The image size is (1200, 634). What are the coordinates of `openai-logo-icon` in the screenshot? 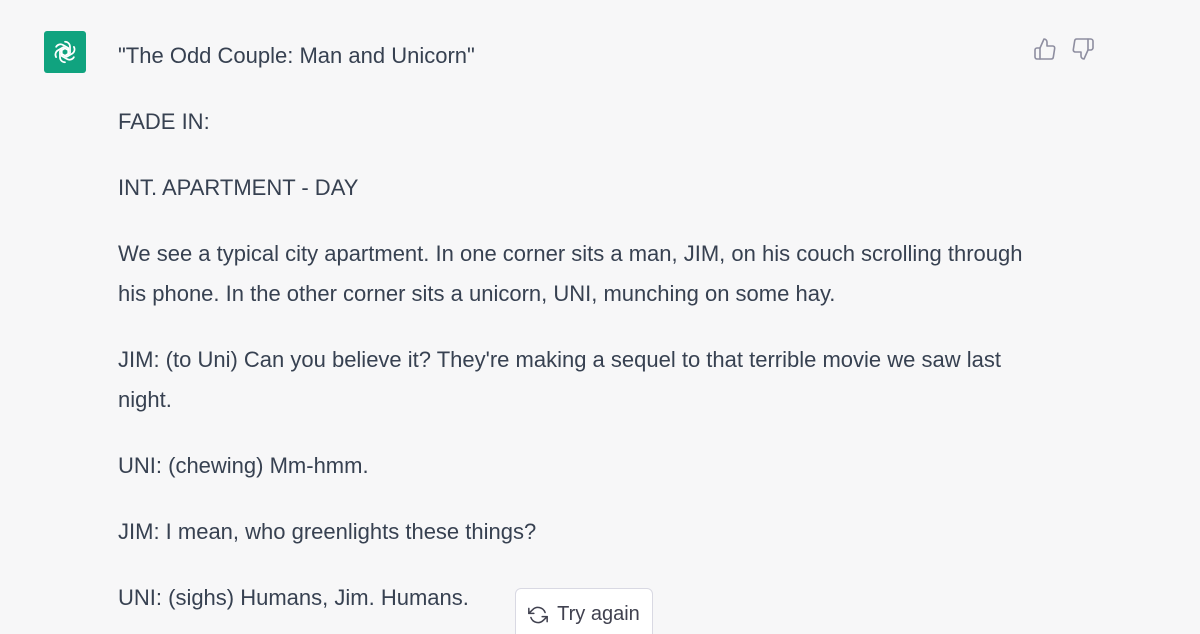 It's located at (65, 52).